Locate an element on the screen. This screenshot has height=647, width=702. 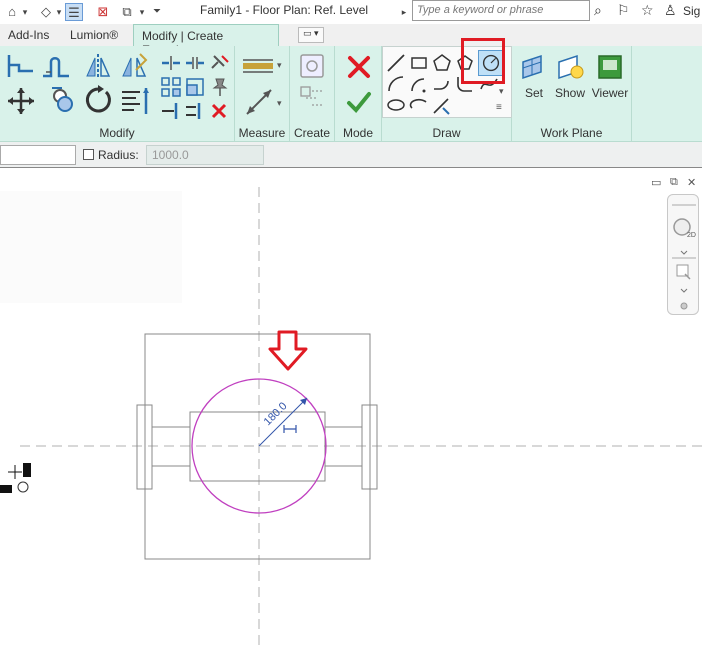
close-view-icon: ✕ is located at coordinates (691, 182).